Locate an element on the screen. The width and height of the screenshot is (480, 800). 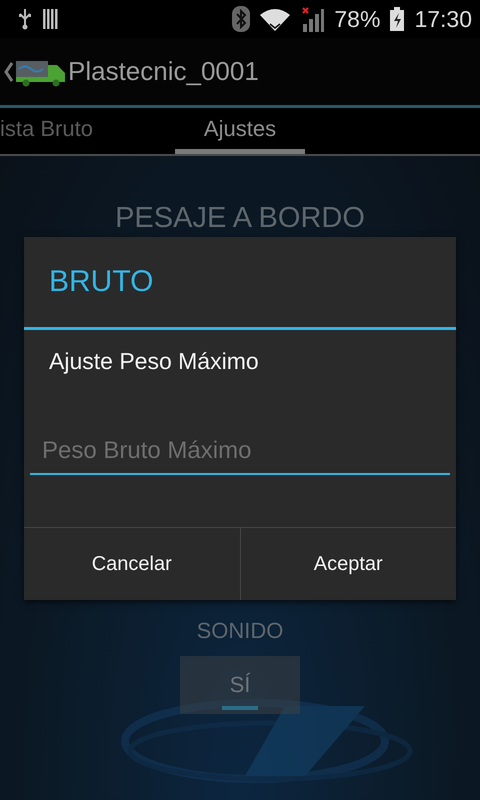
bluetooth-icon is located at coordinates (241, 19).